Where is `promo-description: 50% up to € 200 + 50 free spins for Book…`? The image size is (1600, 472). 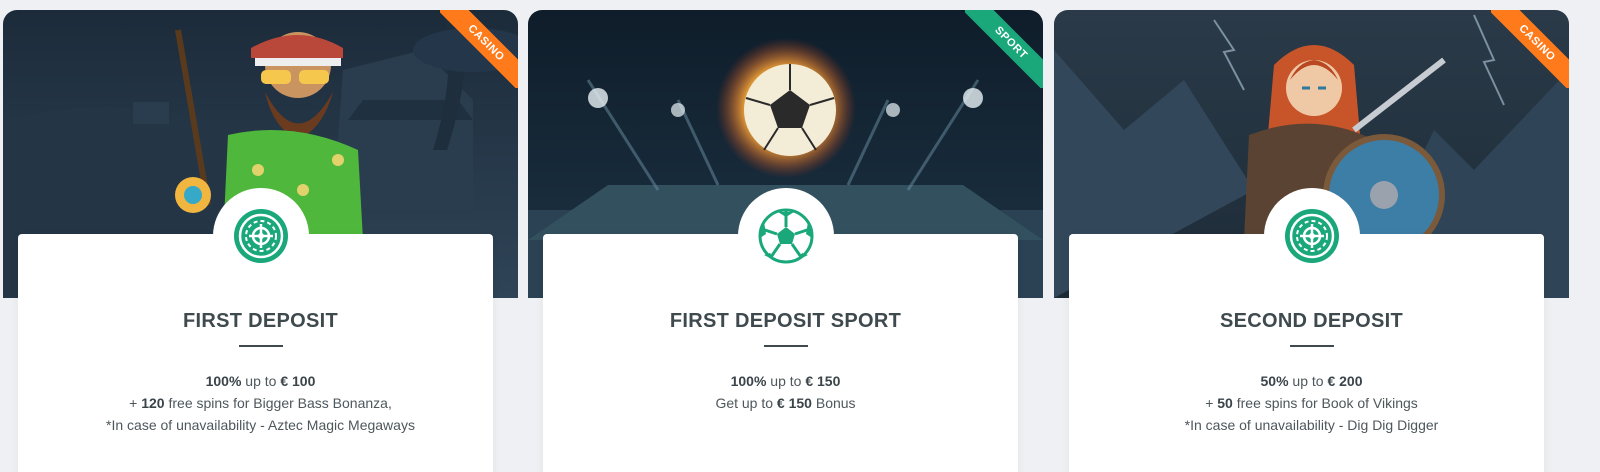 promo-description: 50% up to € 200 + 50 free spins for Book… is located at coordinates (1311, 403).